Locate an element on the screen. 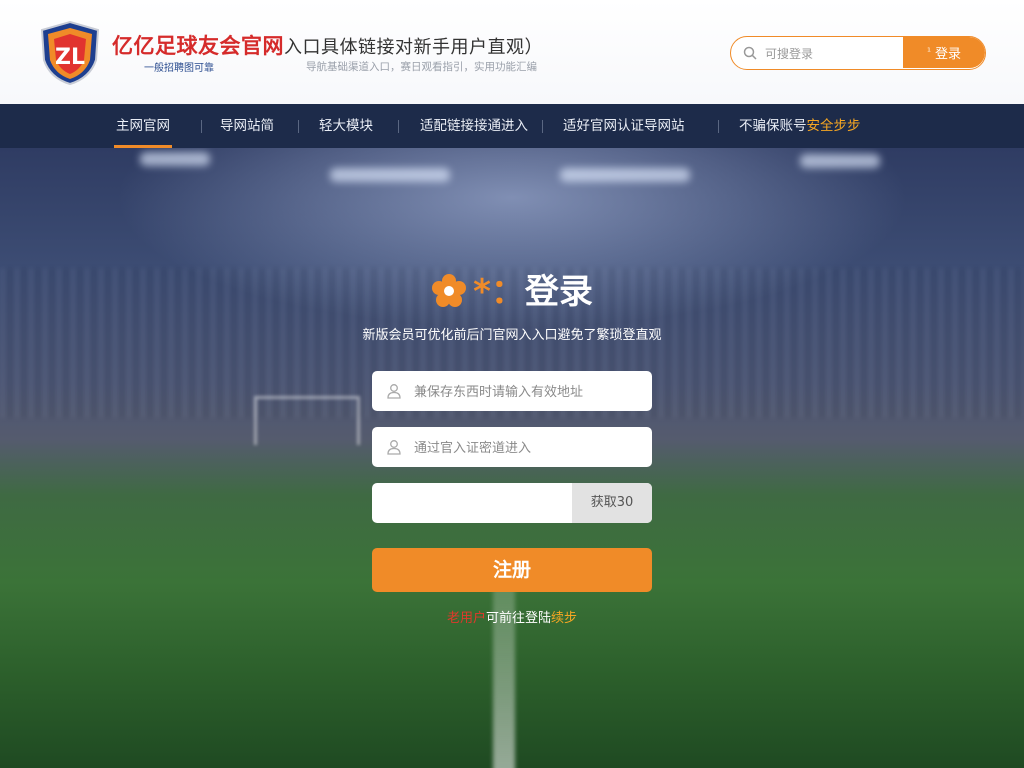 Image resolution: width=1024 pixels, height=768 pixels. flower-icon is located at coordinates (449, 290).